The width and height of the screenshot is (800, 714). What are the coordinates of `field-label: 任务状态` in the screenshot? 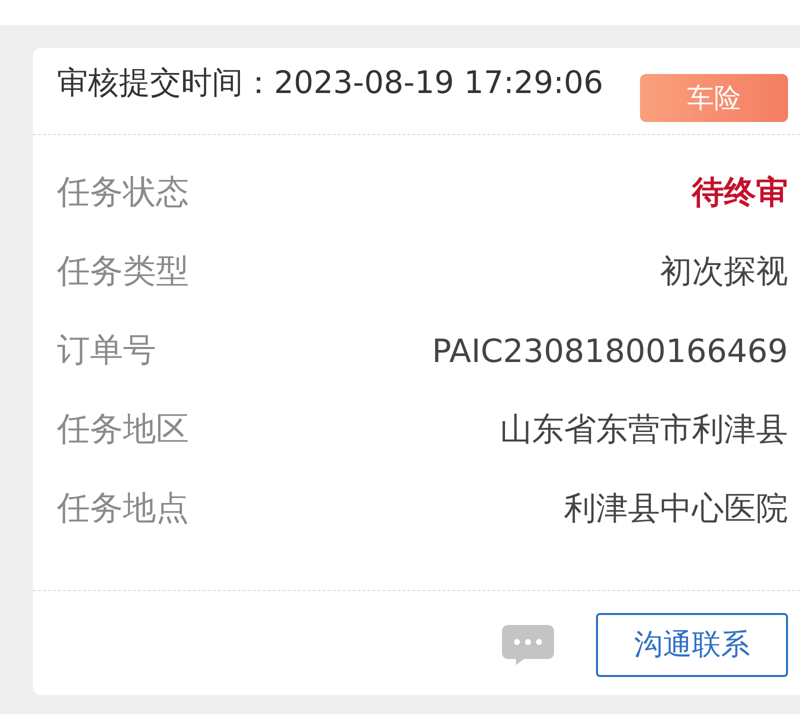 It's located at (123, 192).